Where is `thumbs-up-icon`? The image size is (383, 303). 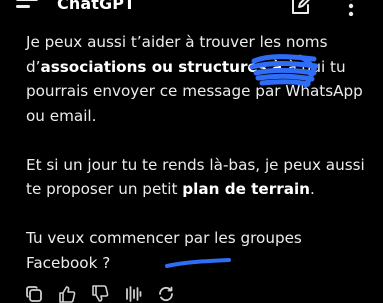 thumbs-up-icon is located at coordinates (67, 294).